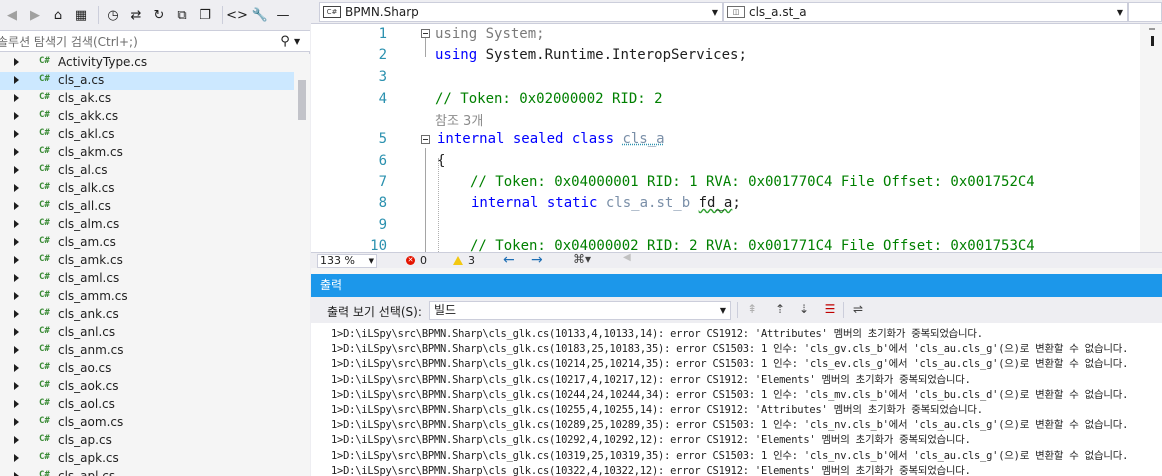 The width and height of the screenshot is (1162, 476). What do you see at coordinates (858, 310) in the screenshot?
I see `toggle-word-wrap-icon: ⇌` at bounding box center [858, 310].